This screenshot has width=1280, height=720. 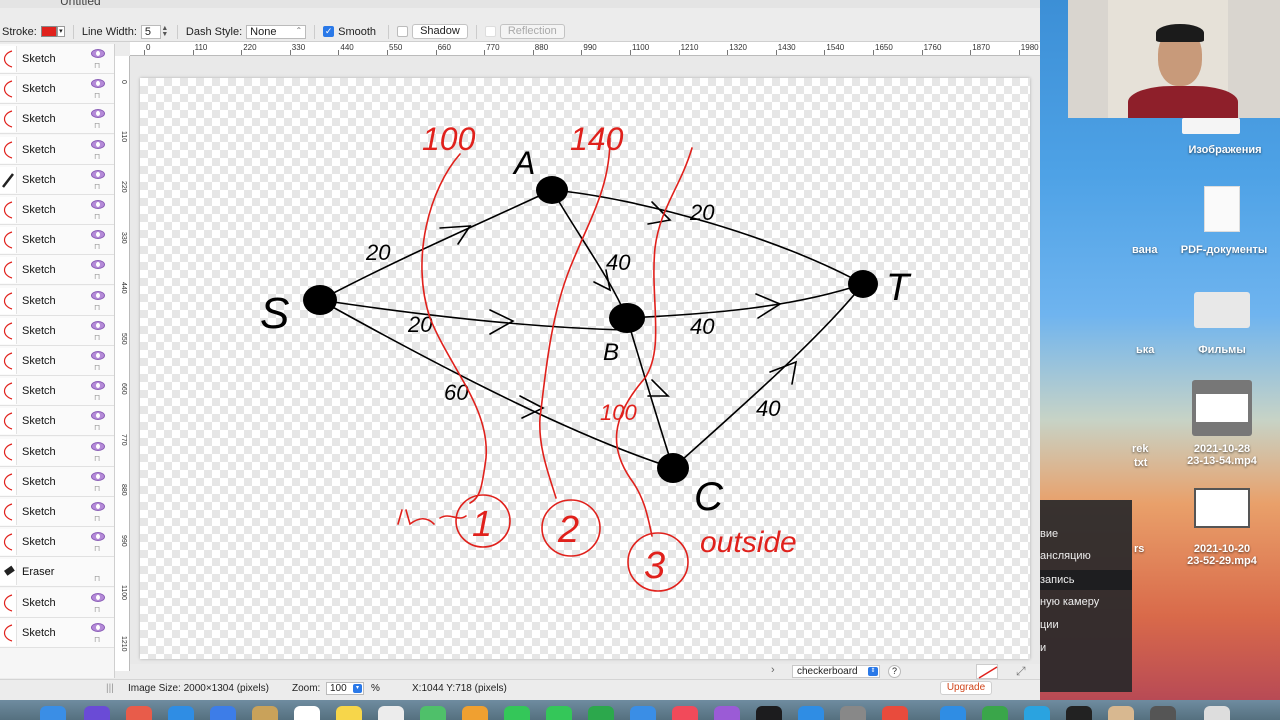 What do you see at coordinates (1222, 555) in the screenshot?
I see `desktop-label-video-2: 2021-10-20 23-52-29.mp4` at bounding box center [1222, 555].